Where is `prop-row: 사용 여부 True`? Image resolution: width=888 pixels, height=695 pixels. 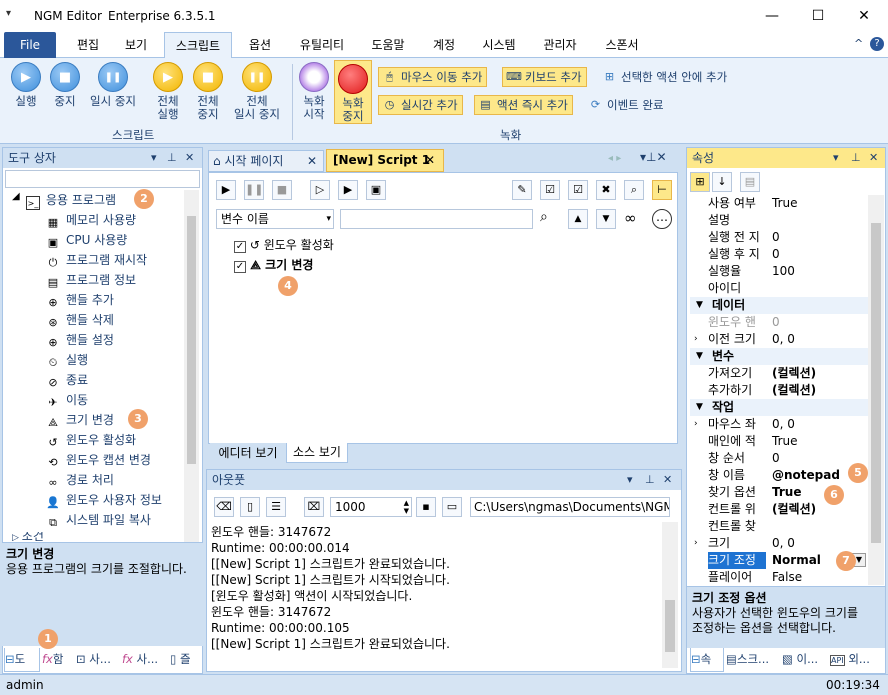
prop-row: 사용 여부 True is located at coordinates (779, 203).